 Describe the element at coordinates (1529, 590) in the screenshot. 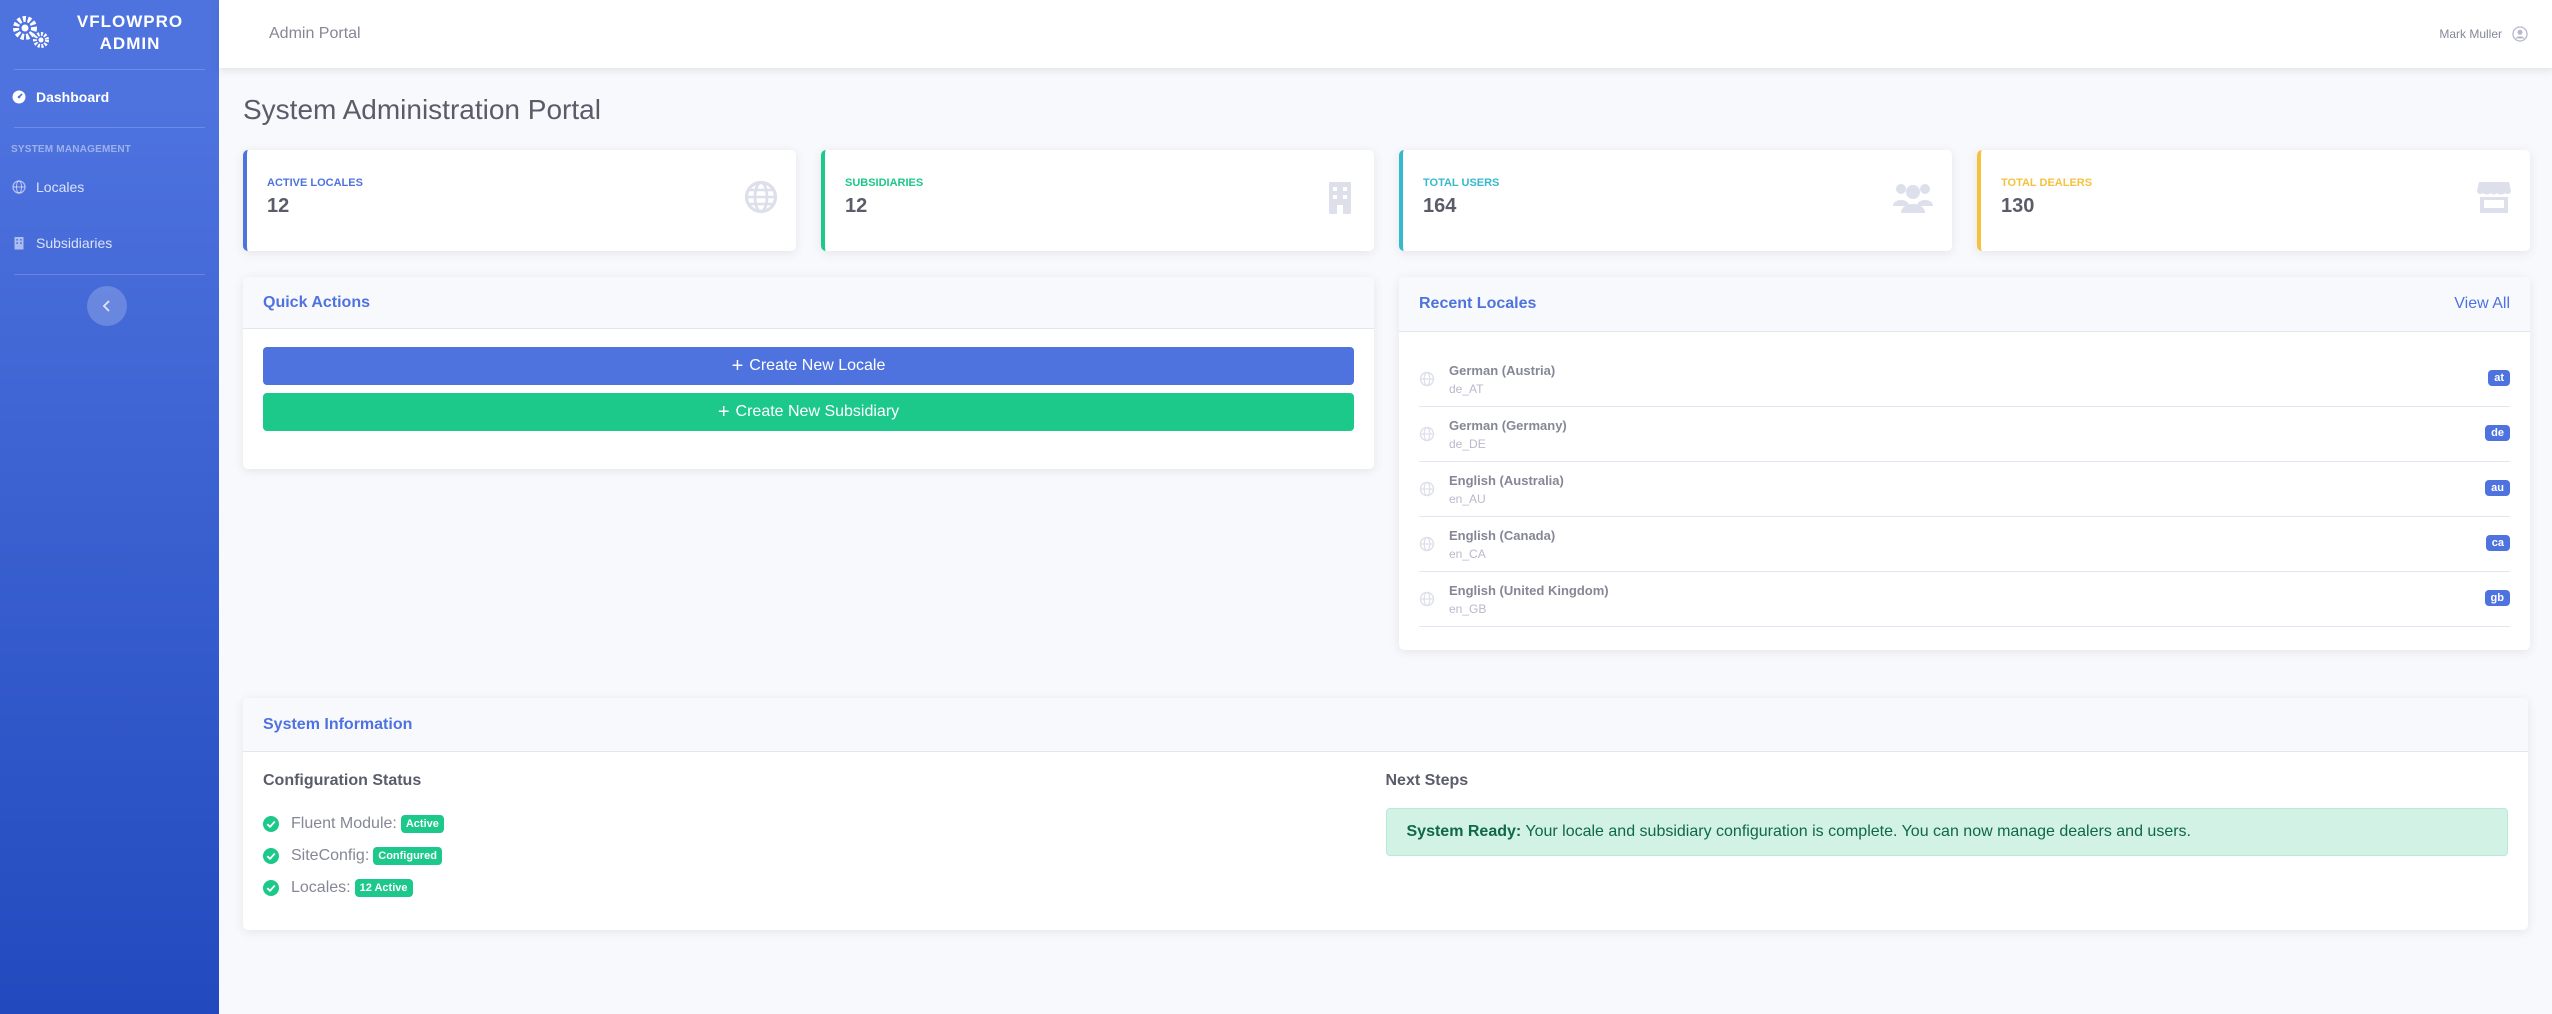

I see `locale-name: English (United Kingdom)` at that location.